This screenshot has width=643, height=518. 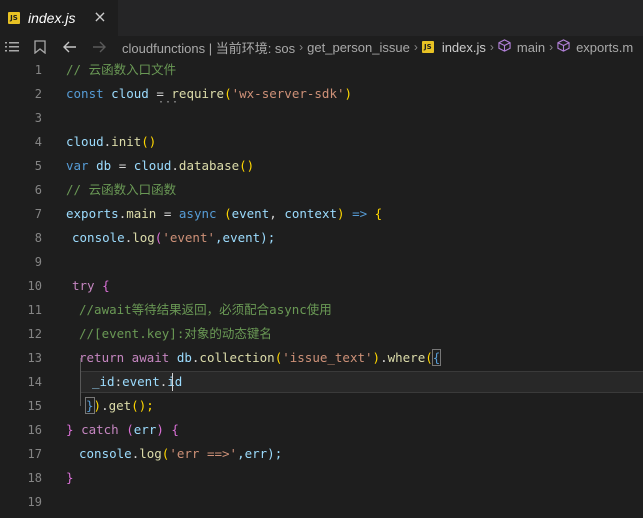 I want to click on code-line-10: 10 try {, so click(x=68, y=285).